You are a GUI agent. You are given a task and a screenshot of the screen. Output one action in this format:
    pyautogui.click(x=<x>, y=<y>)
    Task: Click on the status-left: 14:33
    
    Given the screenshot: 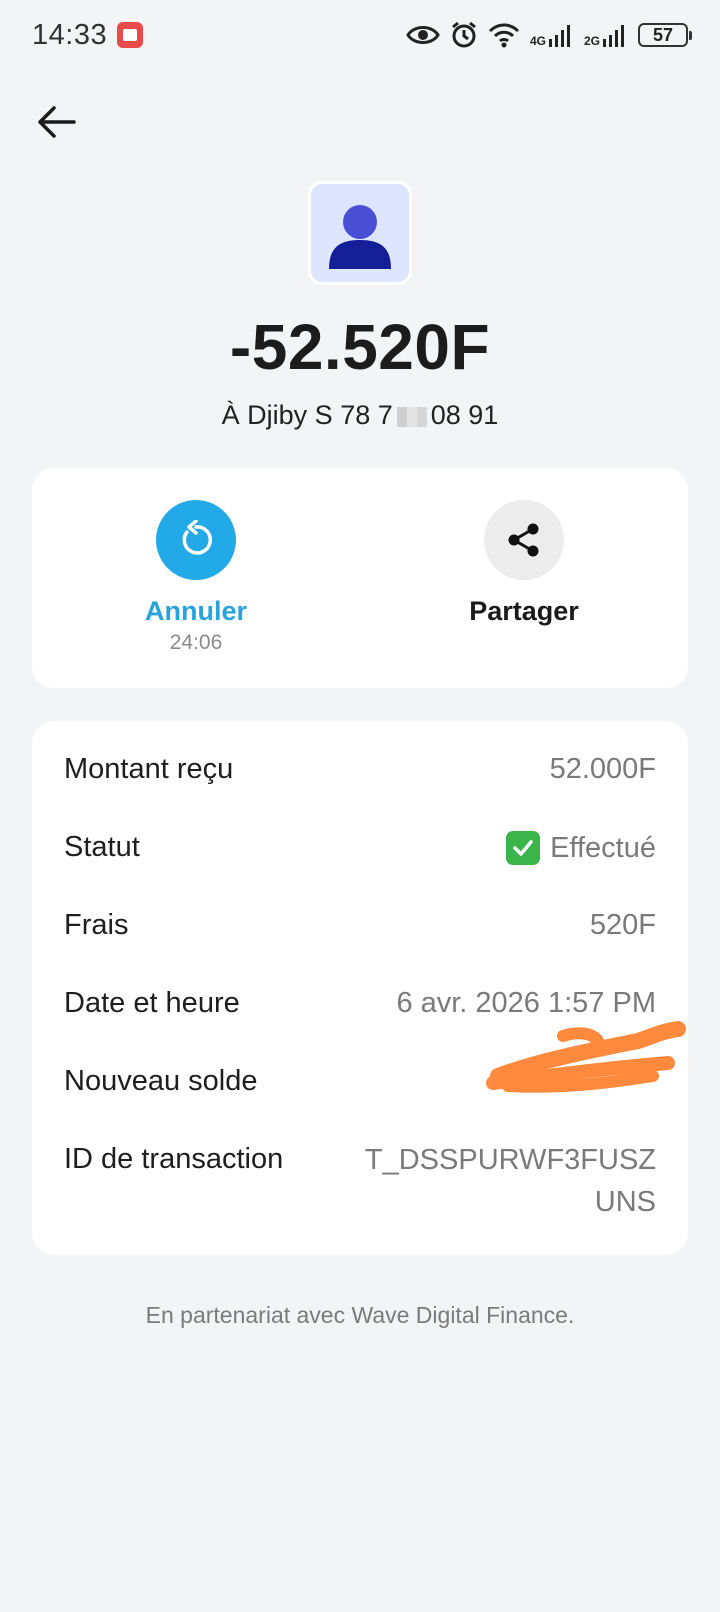 What is the action you would take?
    pyautogui.click(x=88, y=35)
    